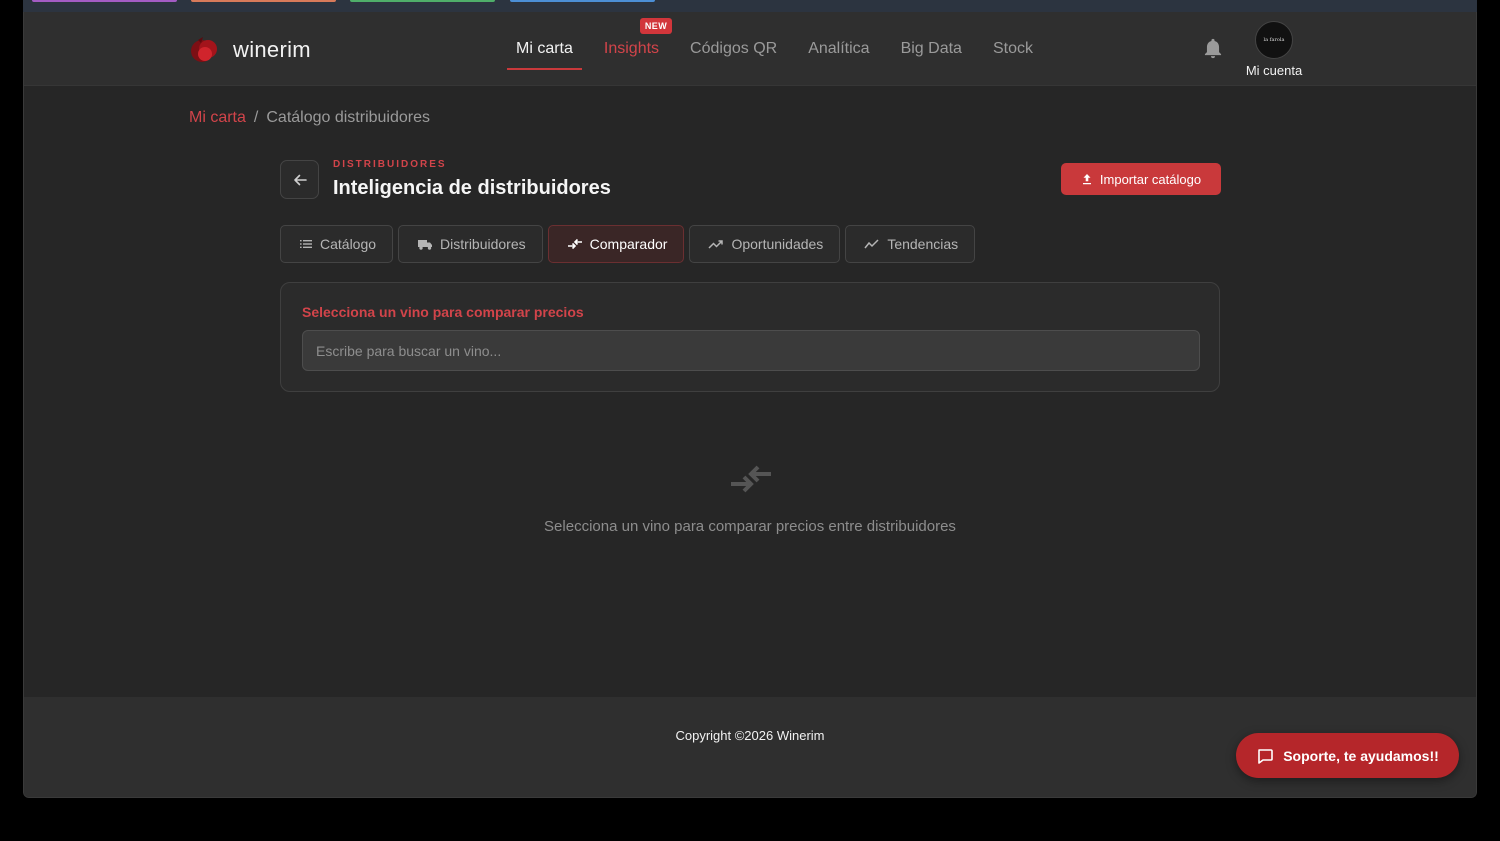 The image size is (1500, 841). I want to click on nav-item-mi-carta: Mi carta, so click(544, 49).